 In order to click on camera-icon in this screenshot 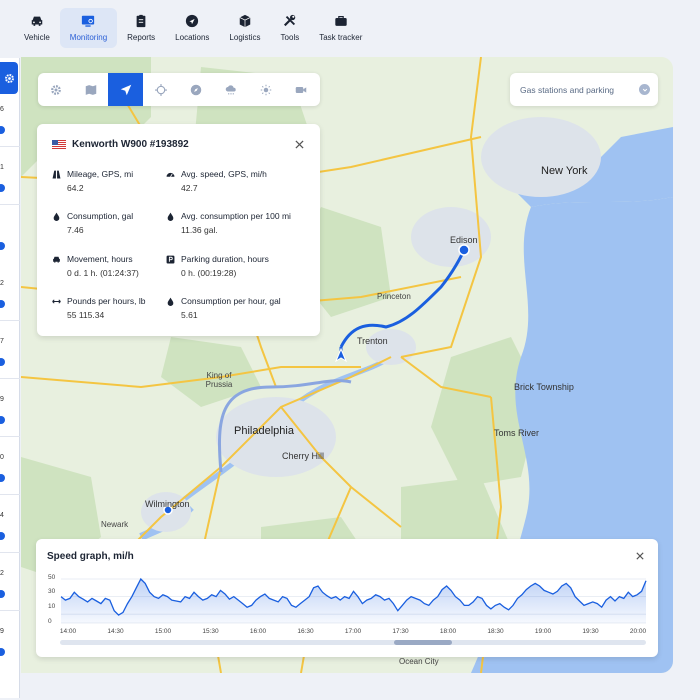, I will do `click(300, 89)`.